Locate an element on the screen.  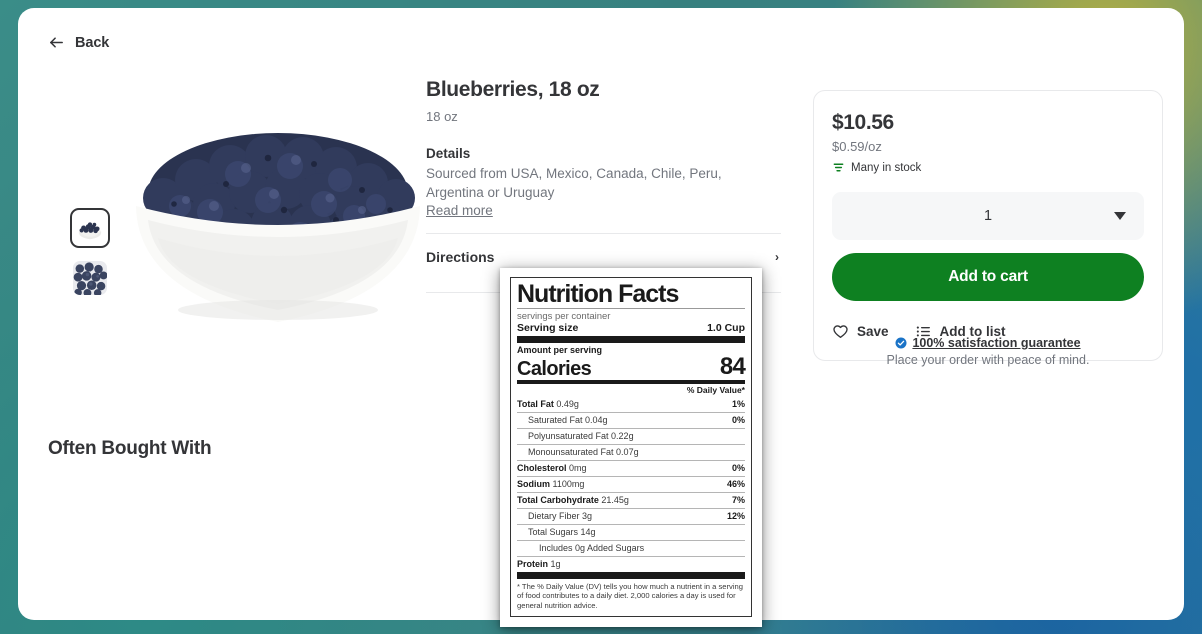
details-heading: Details is located at coordinates (448, 154).